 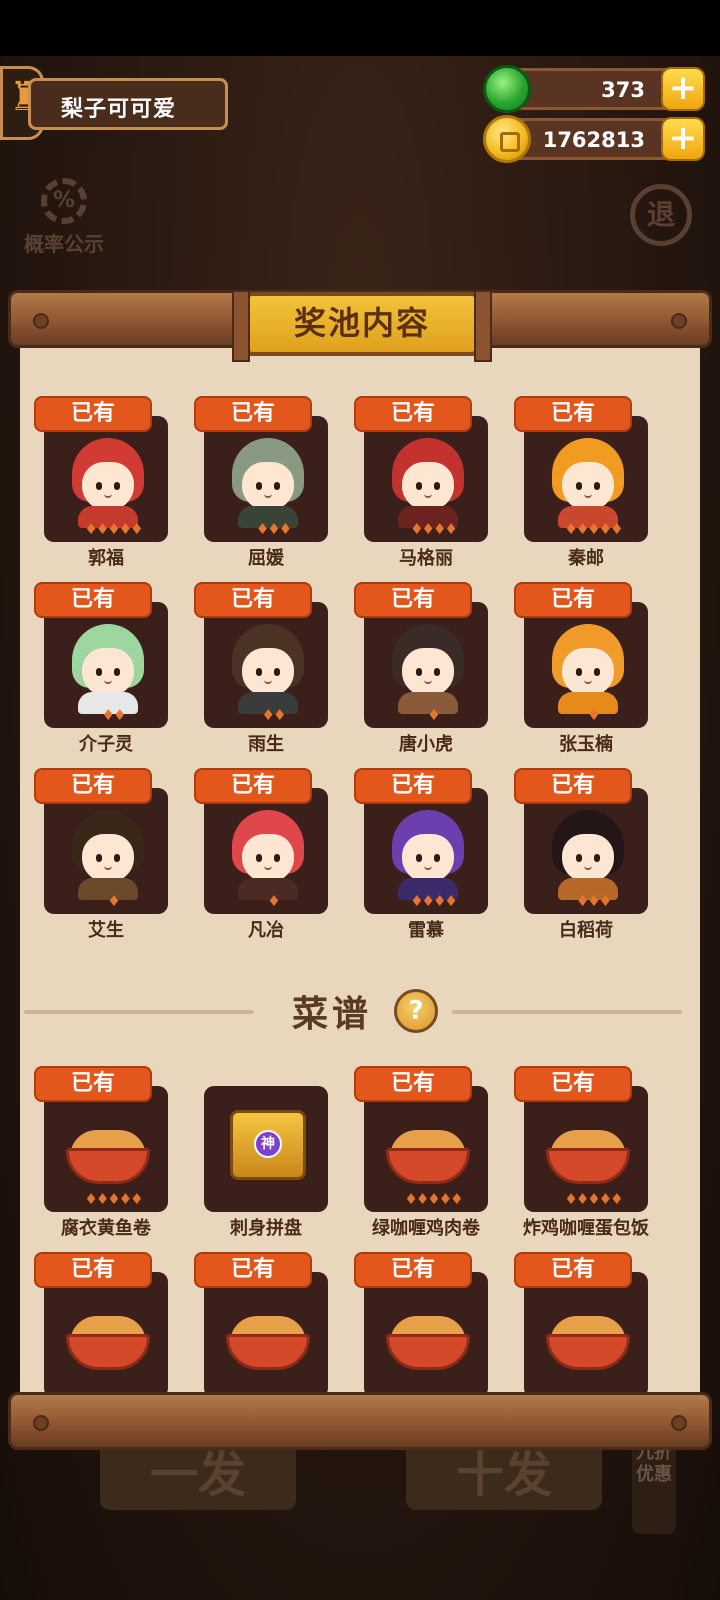 What do you see at coordinates (507, 89) in the screenshot?
I see `gem-icon` at bounding box center [507, 89].